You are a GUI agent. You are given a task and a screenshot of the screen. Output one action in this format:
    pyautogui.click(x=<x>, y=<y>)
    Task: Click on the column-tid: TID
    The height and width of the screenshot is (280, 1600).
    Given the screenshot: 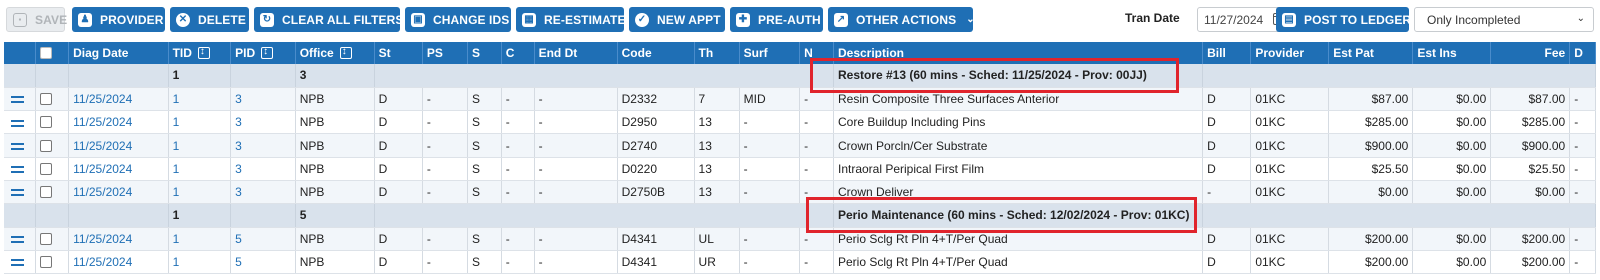 What is the action you would take?
    pyautogui.click(x=200, y=53)
    